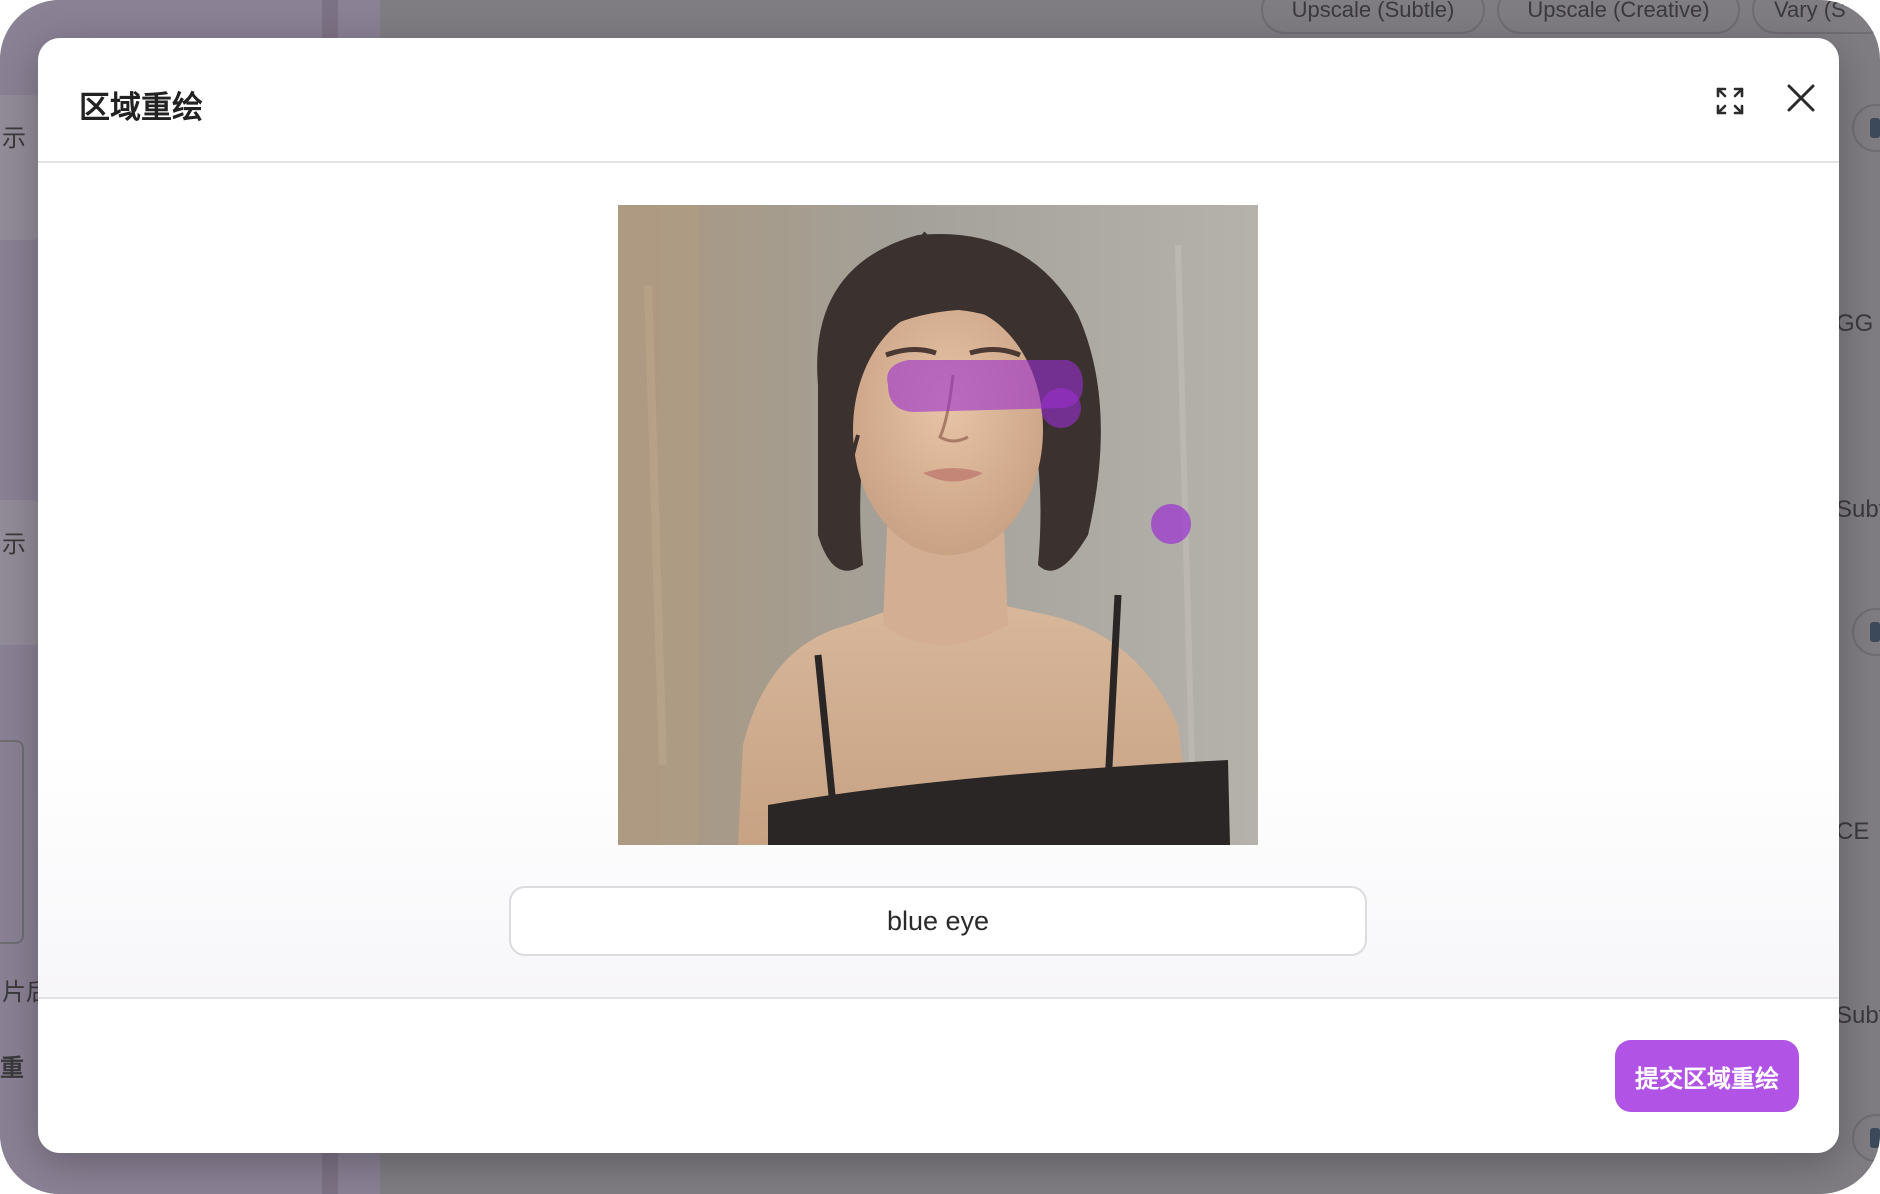  Describe the element at coordinates (938, 921) in the screenshot. I see `prompt-input` at that location.